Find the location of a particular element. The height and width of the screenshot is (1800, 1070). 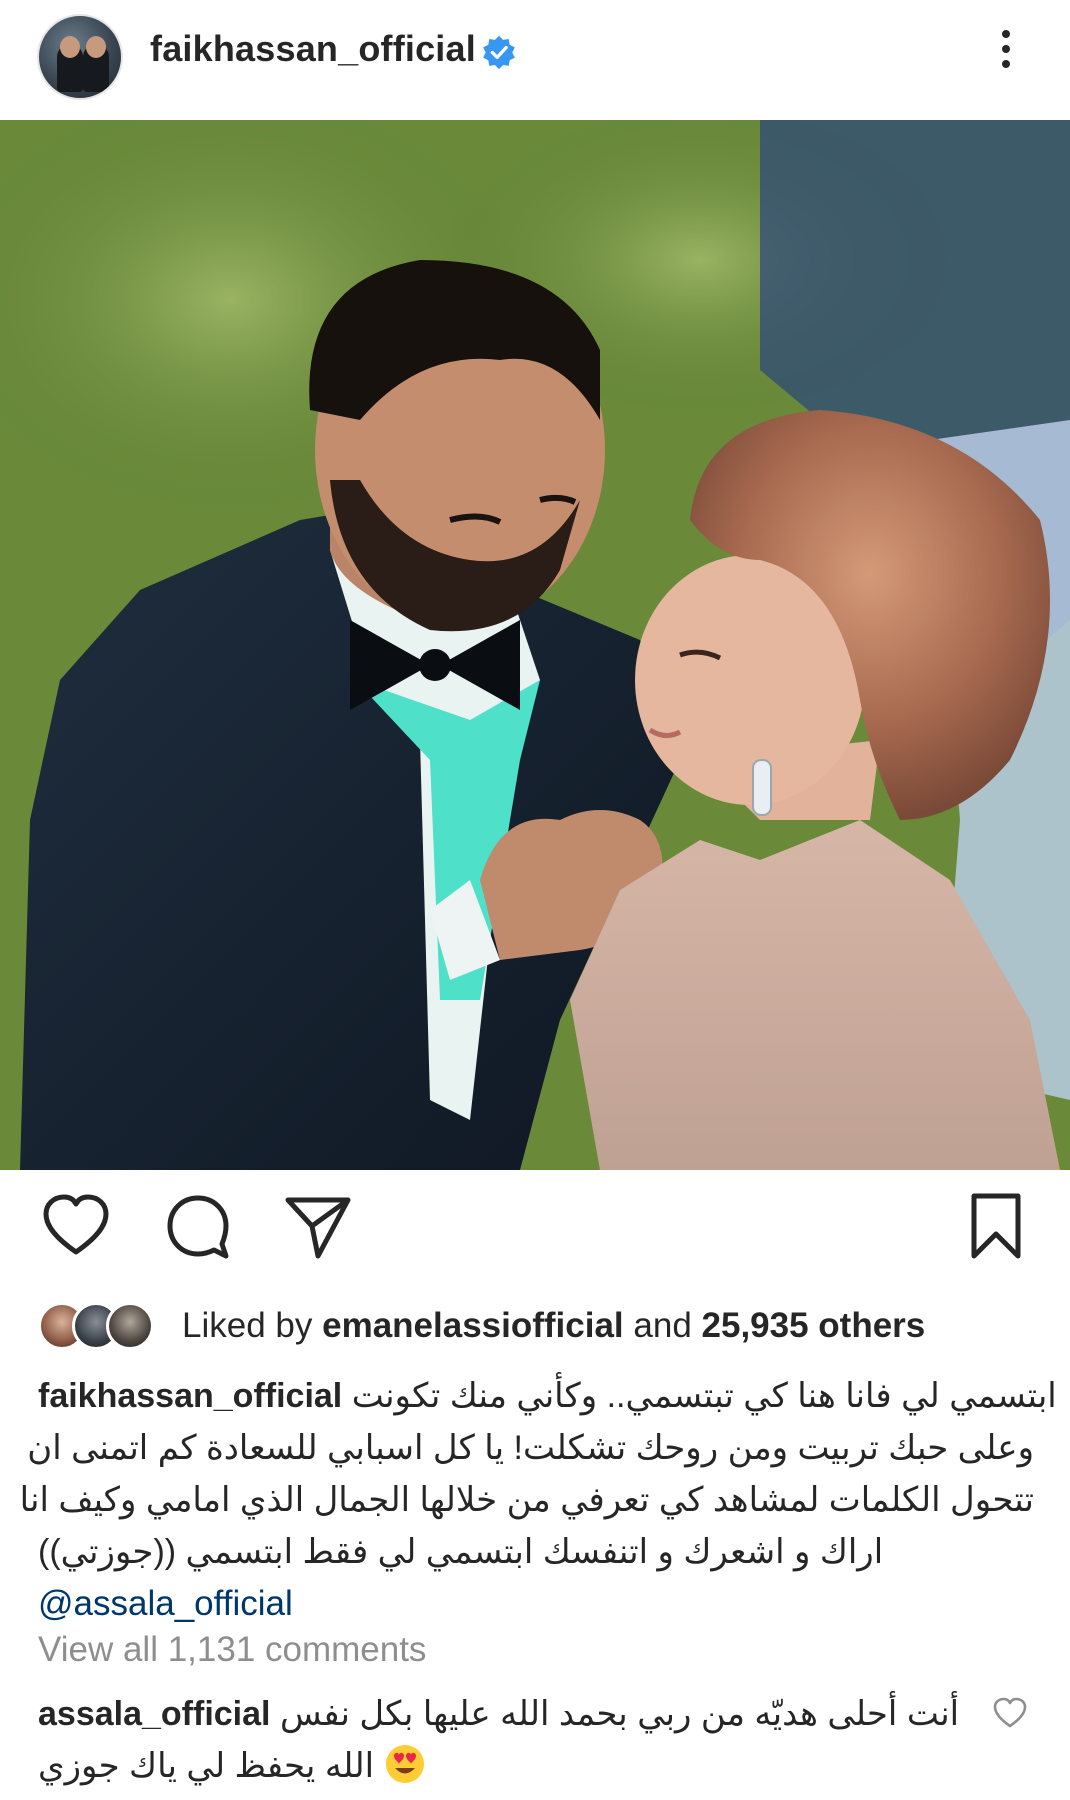

post-username: faikhassan_official is located at coordinates (313, 49).